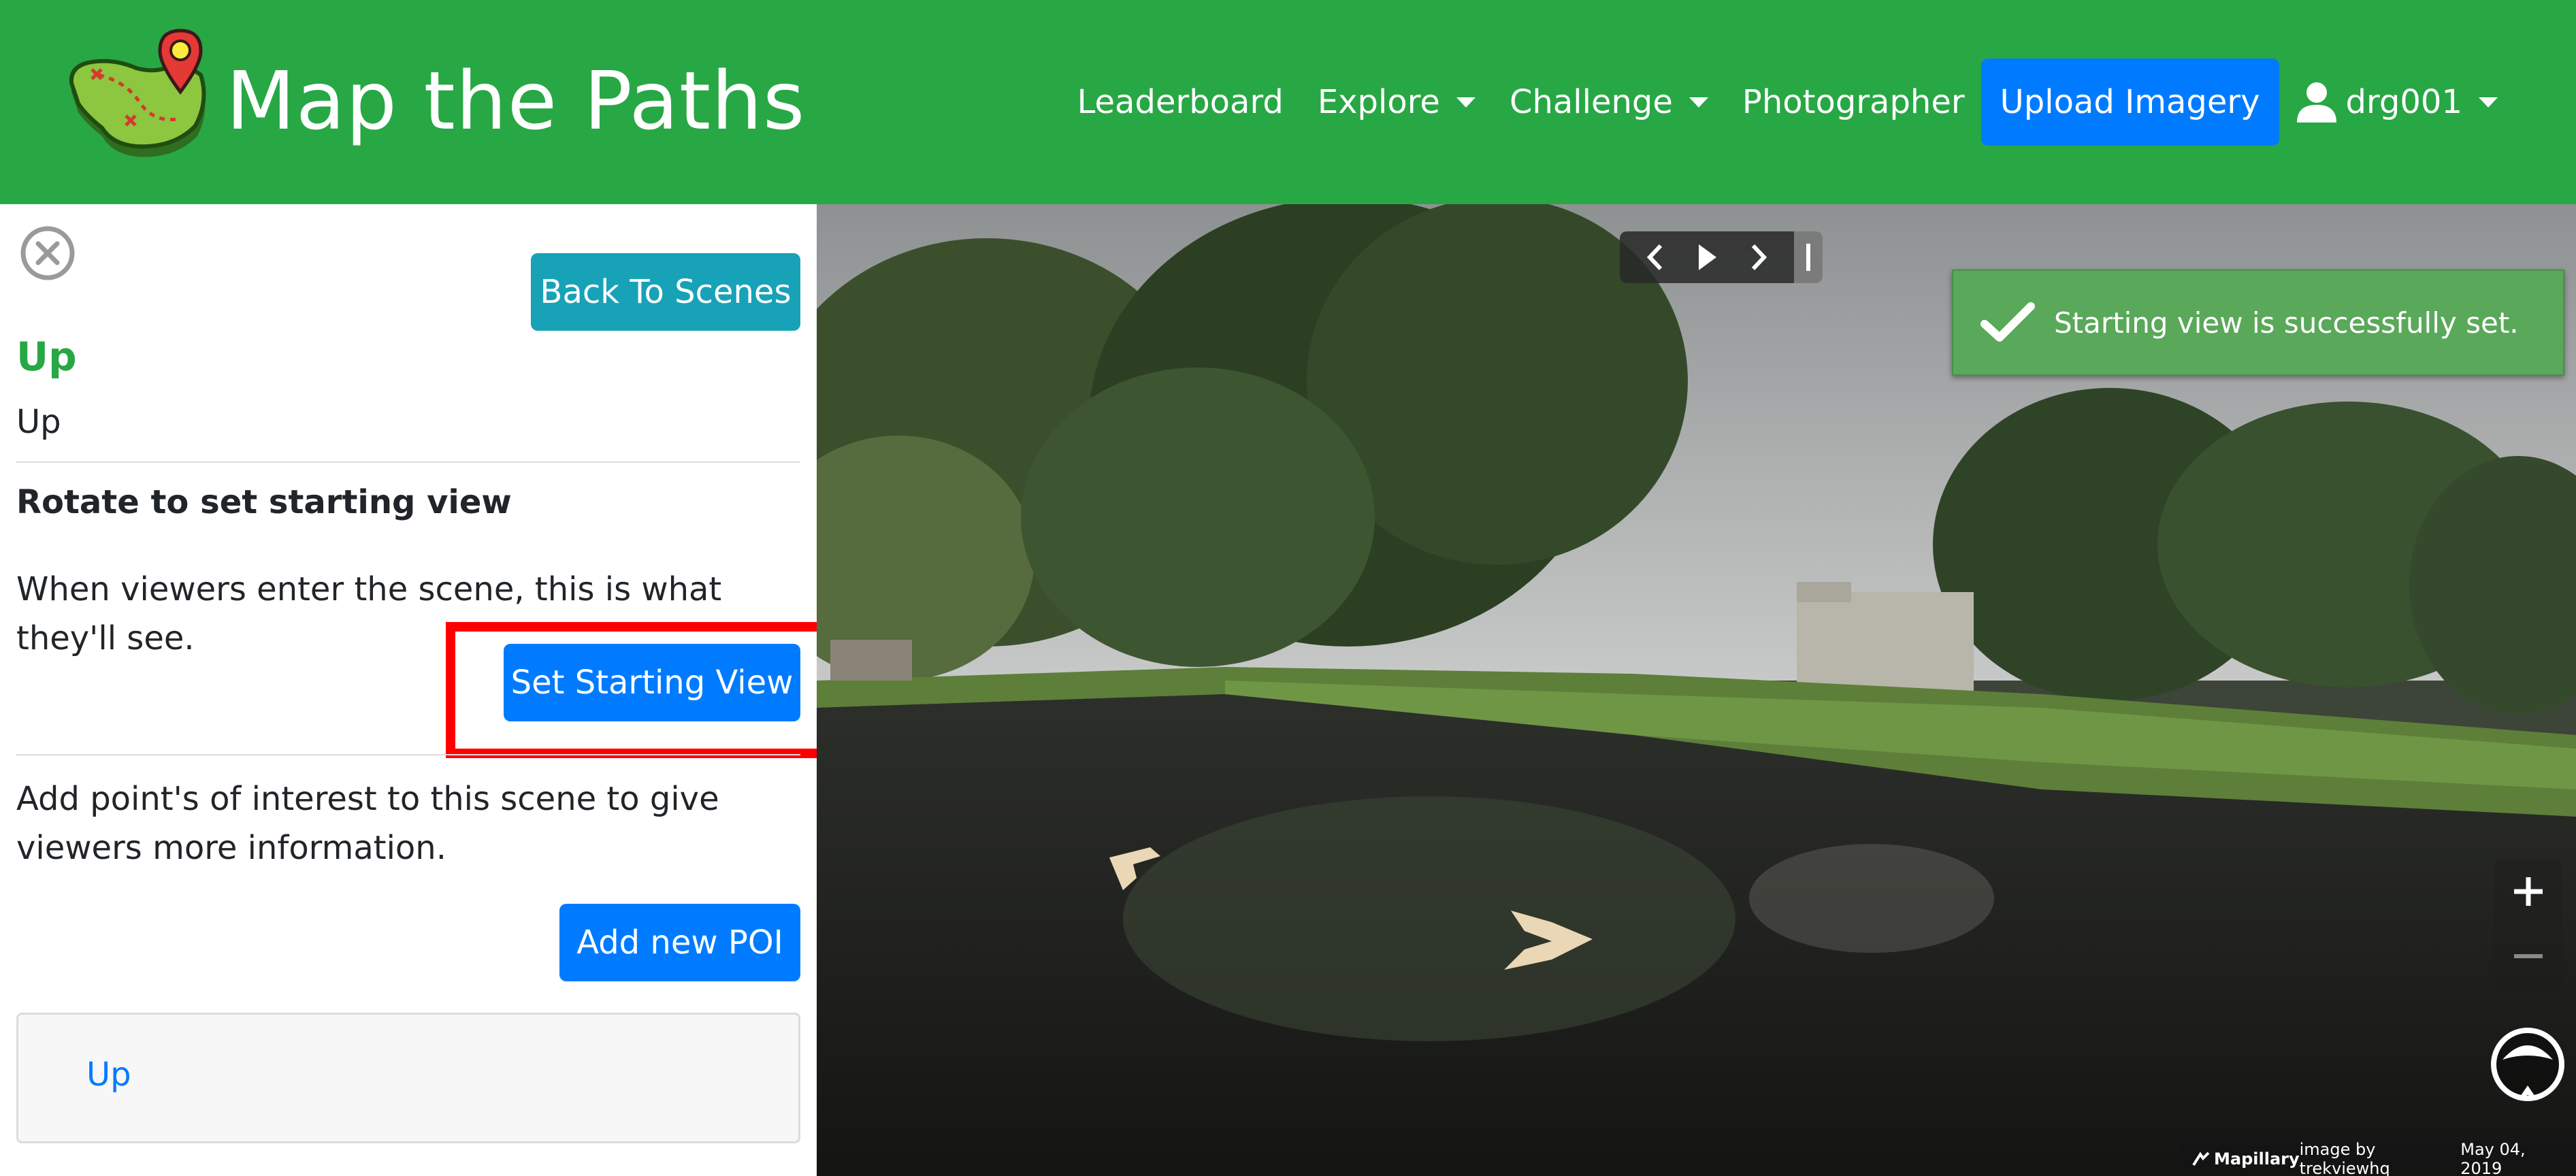  I want to click on upload-imagery-button: Upload Imagery, so click(2129, 102).